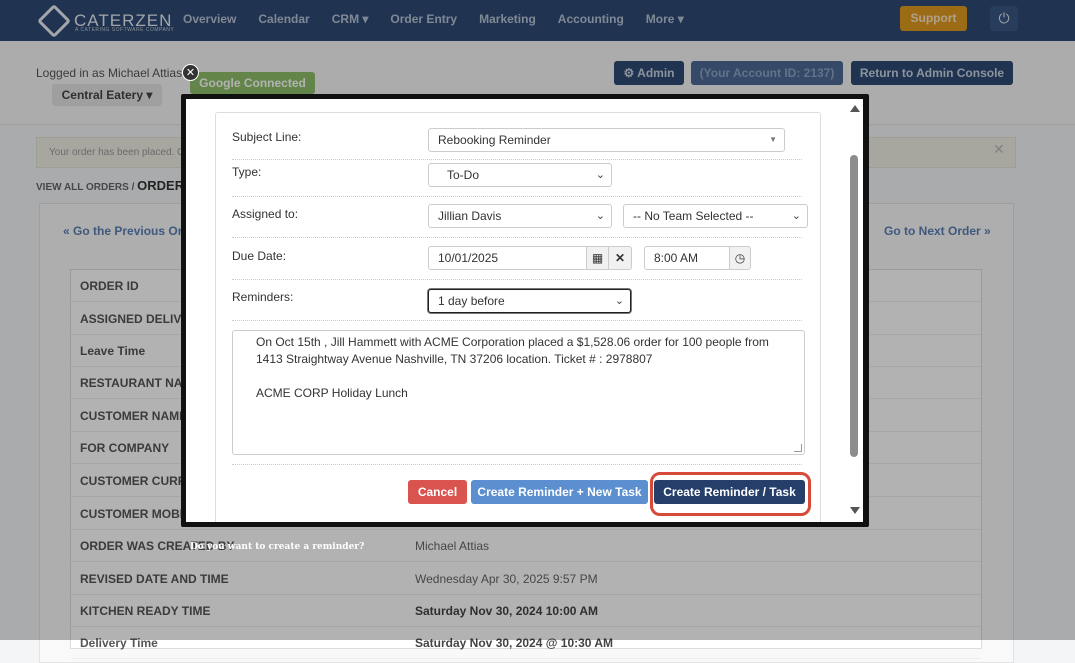 The height and width of the screenshot is (663, 1075). Describe the element at coordinates (606, 140) in the screenshot. I see `subject-select: Rebooking Reminder ▼` at that location.